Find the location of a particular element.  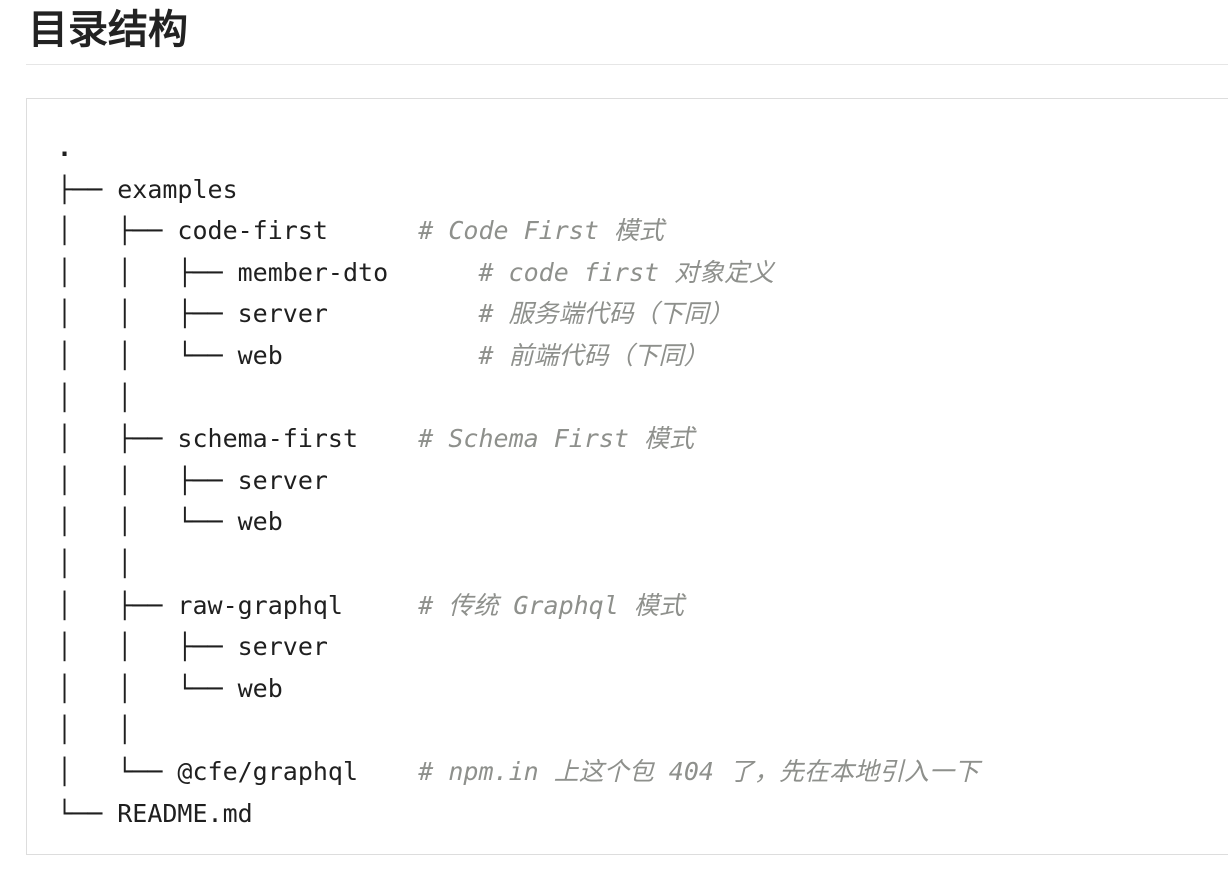

code-line: │ ├── schema-first # Schema First 模式 is located at coordinates (518, 439).